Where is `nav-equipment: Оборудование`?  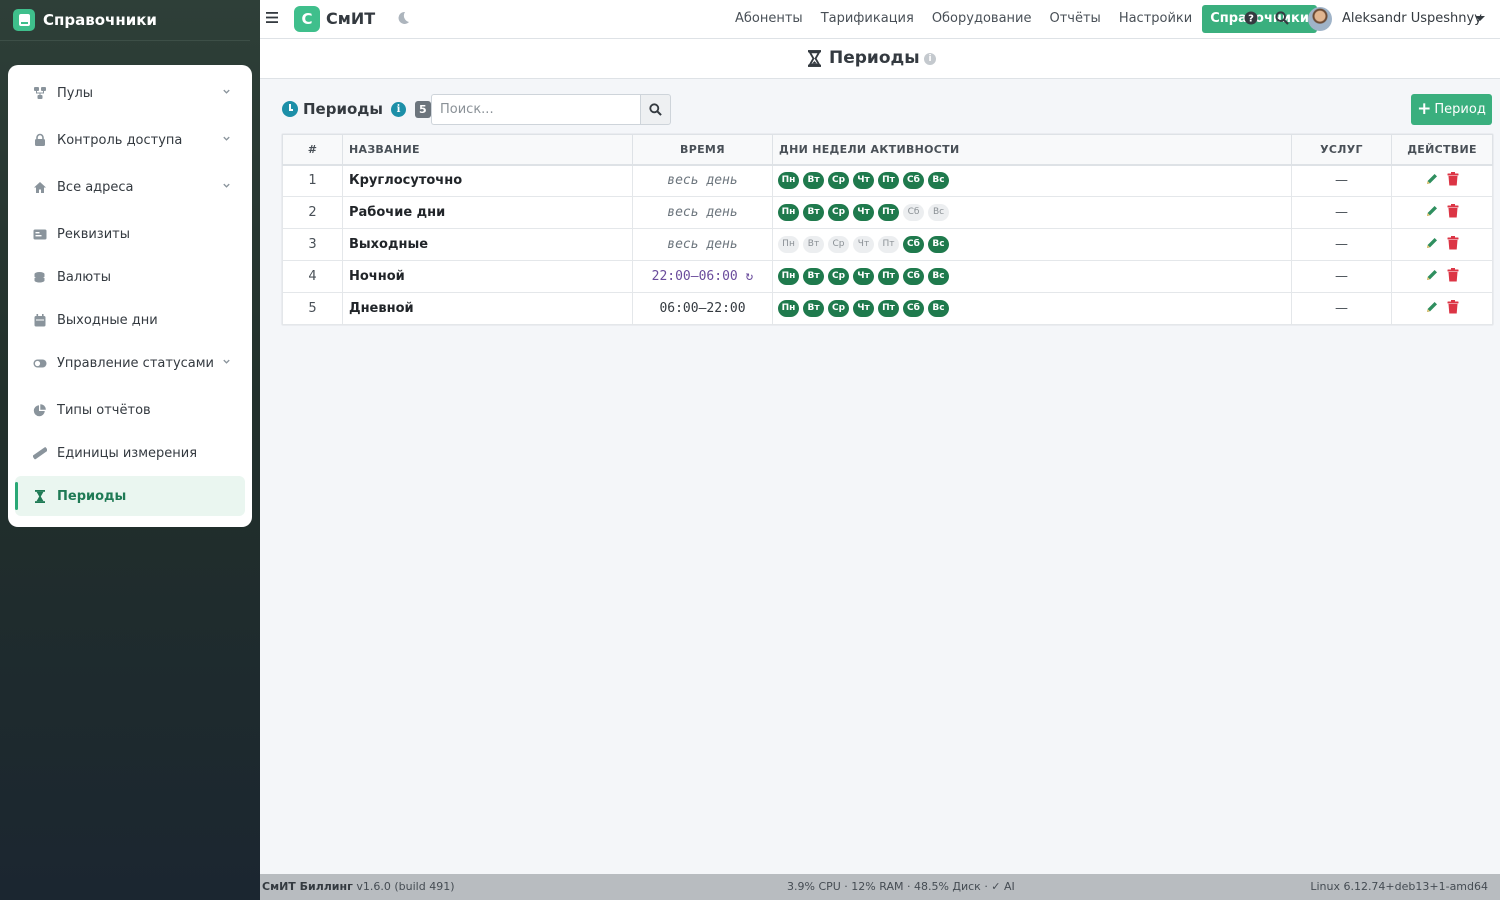
nav-equipment: Оборудование is located at coordinates (982, 19).